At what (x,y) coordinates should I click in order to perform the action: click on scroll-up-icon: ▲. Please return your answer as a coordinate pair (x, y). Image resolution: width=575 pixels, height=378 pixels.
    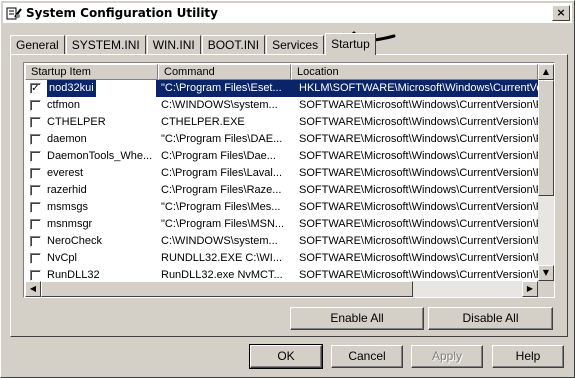
    Looking at the image, I should click on (546, 71).